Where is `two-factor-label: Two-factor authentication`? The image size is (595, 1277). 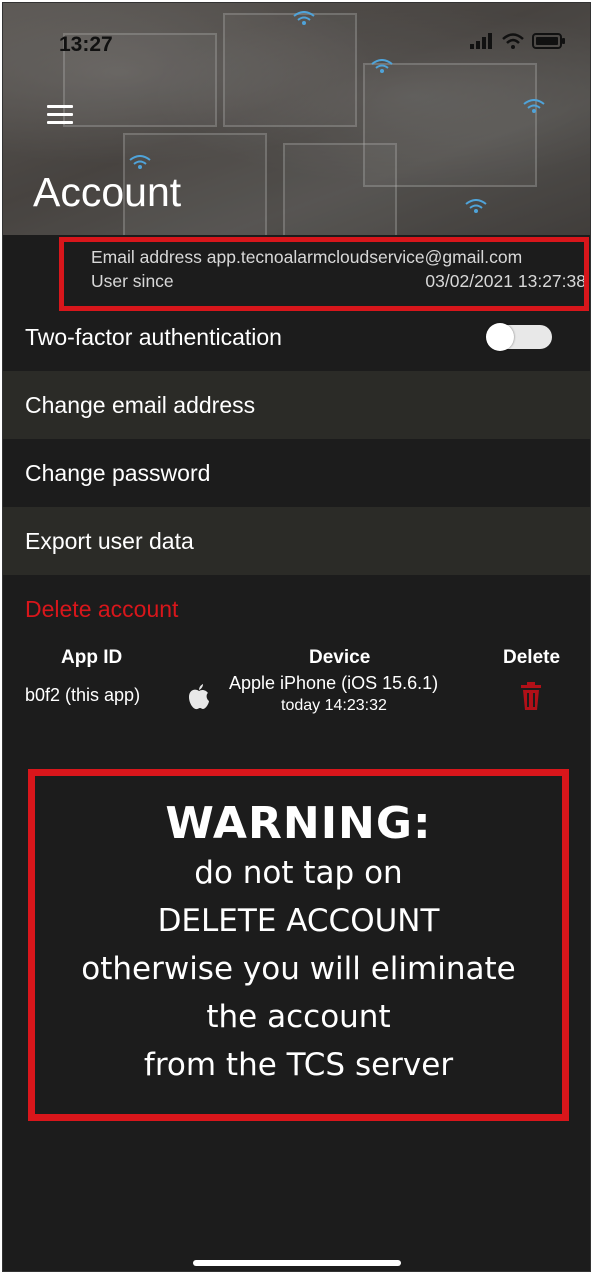
two-factor-label: Two-factor authentication is located at coordinates (153, 336).